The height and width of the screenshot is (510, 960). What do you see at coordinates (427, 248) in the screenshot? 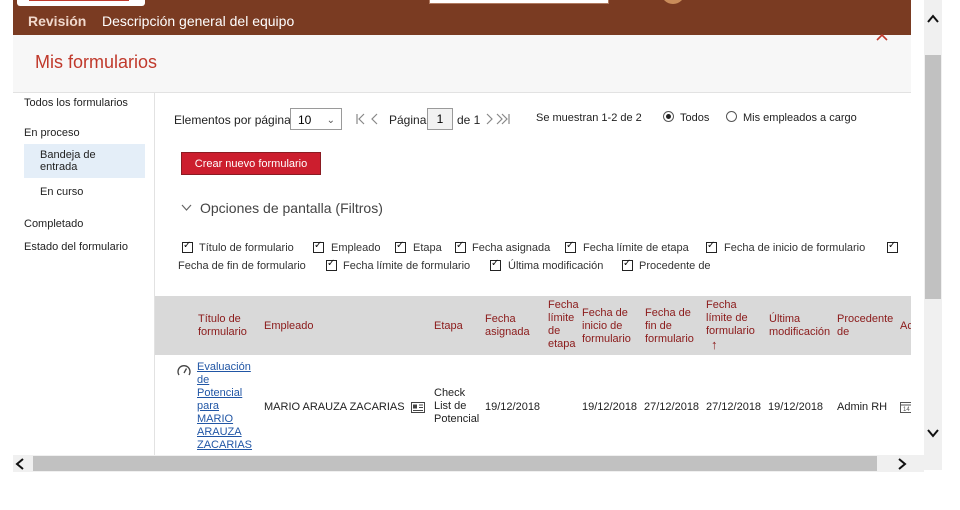
I see `filter-label: Etapa` at bounding box center [427, 248].